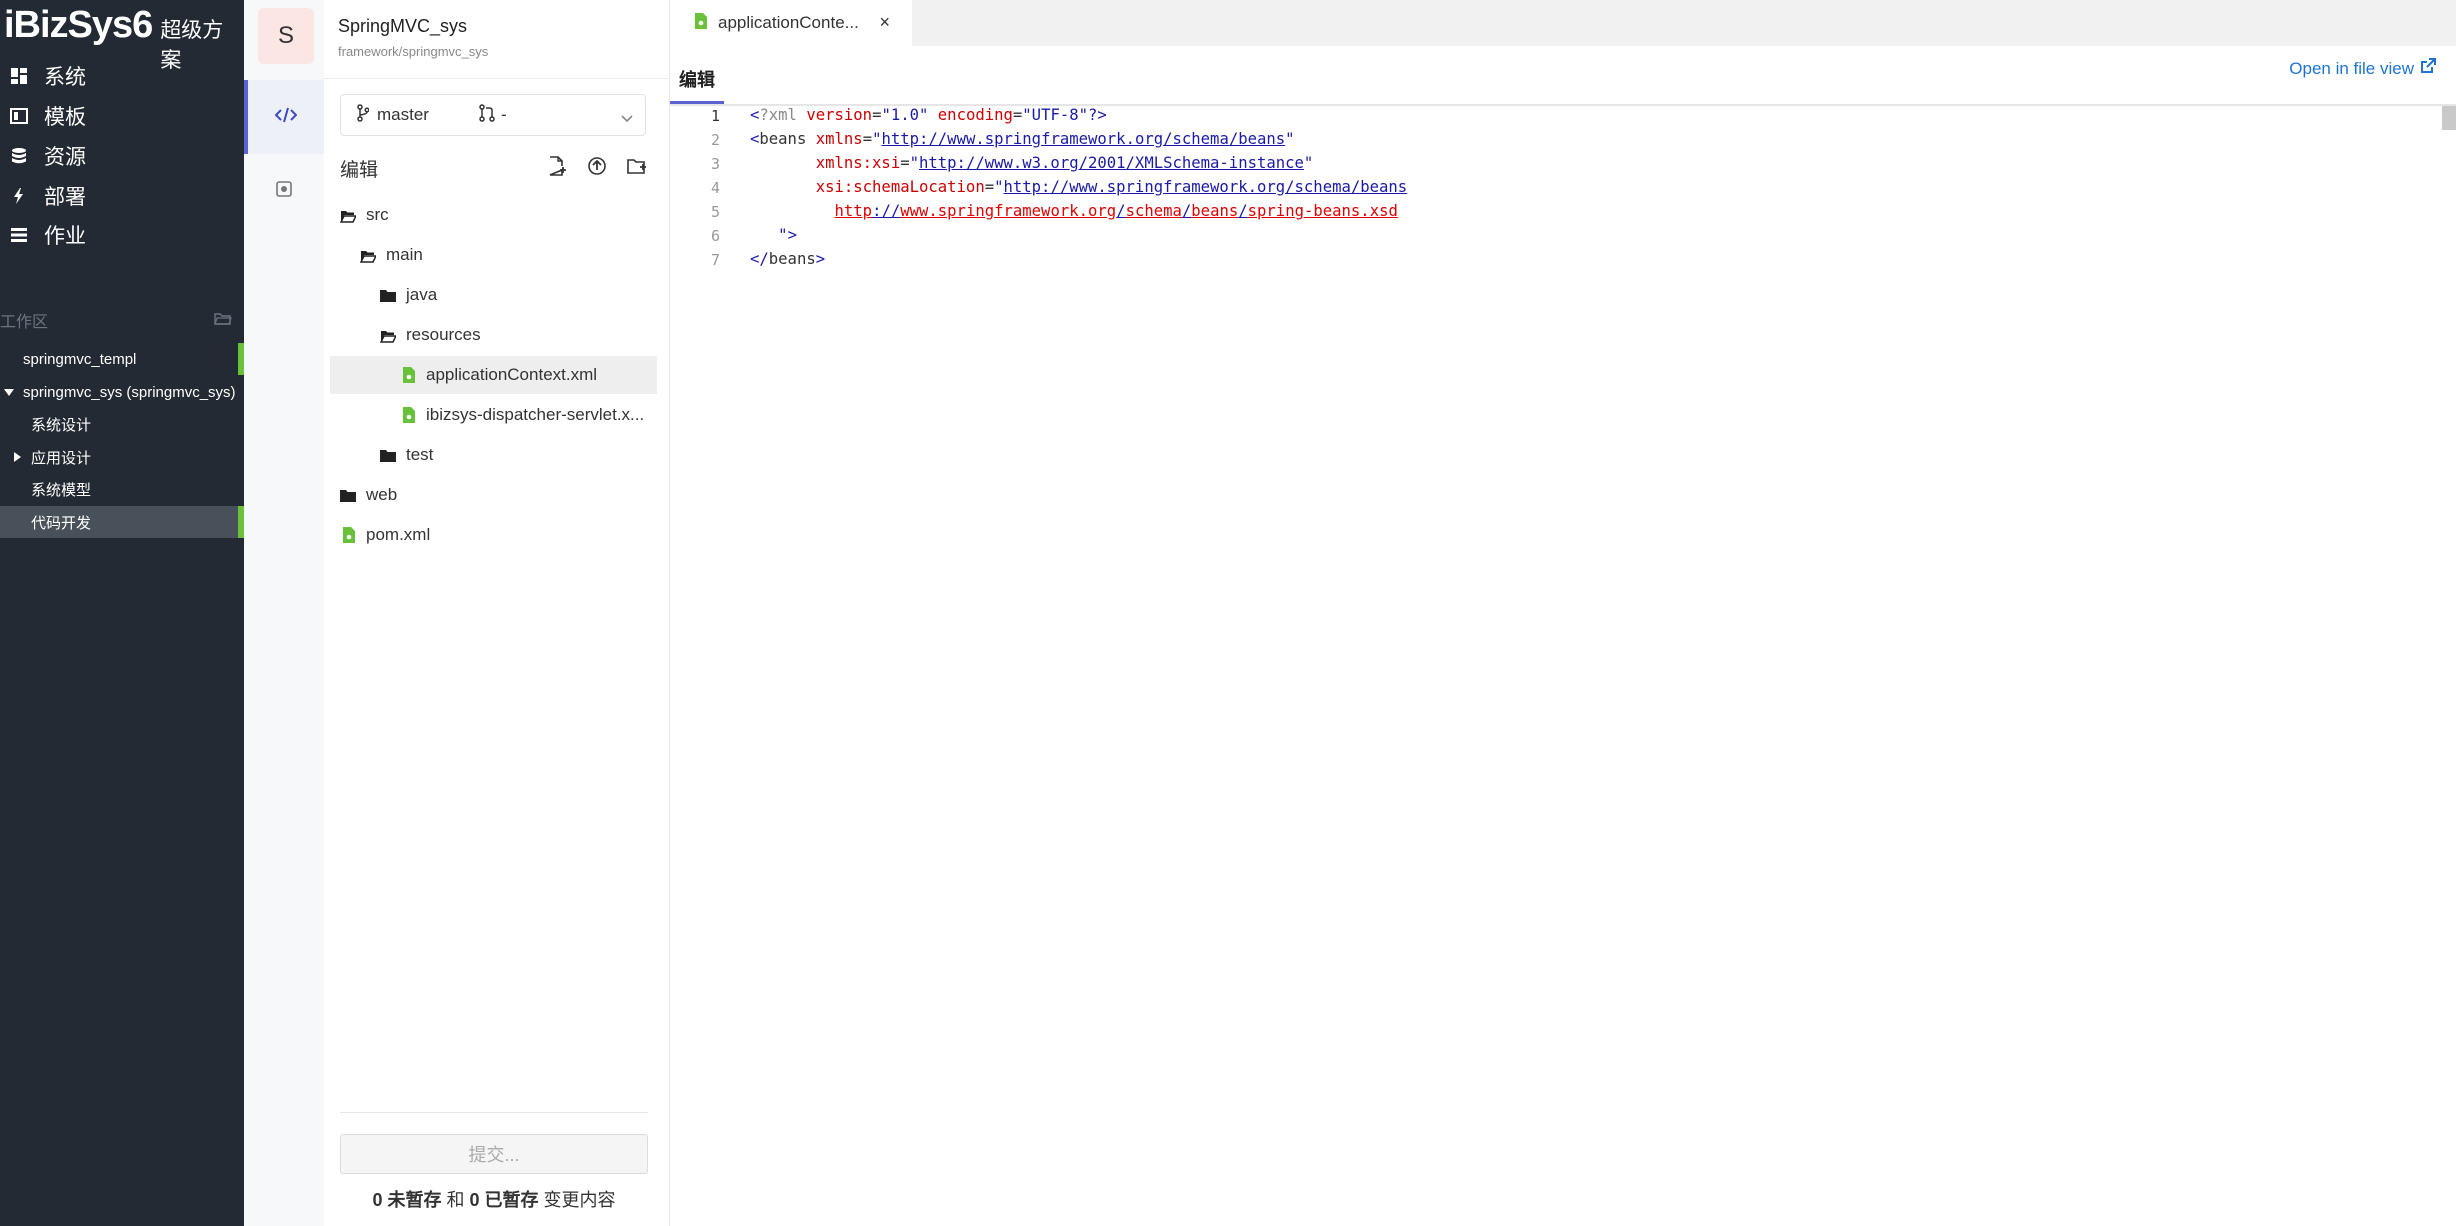 This screenshot has width=2456, height=1226. I want to click on list-icon, so click(19, 235).